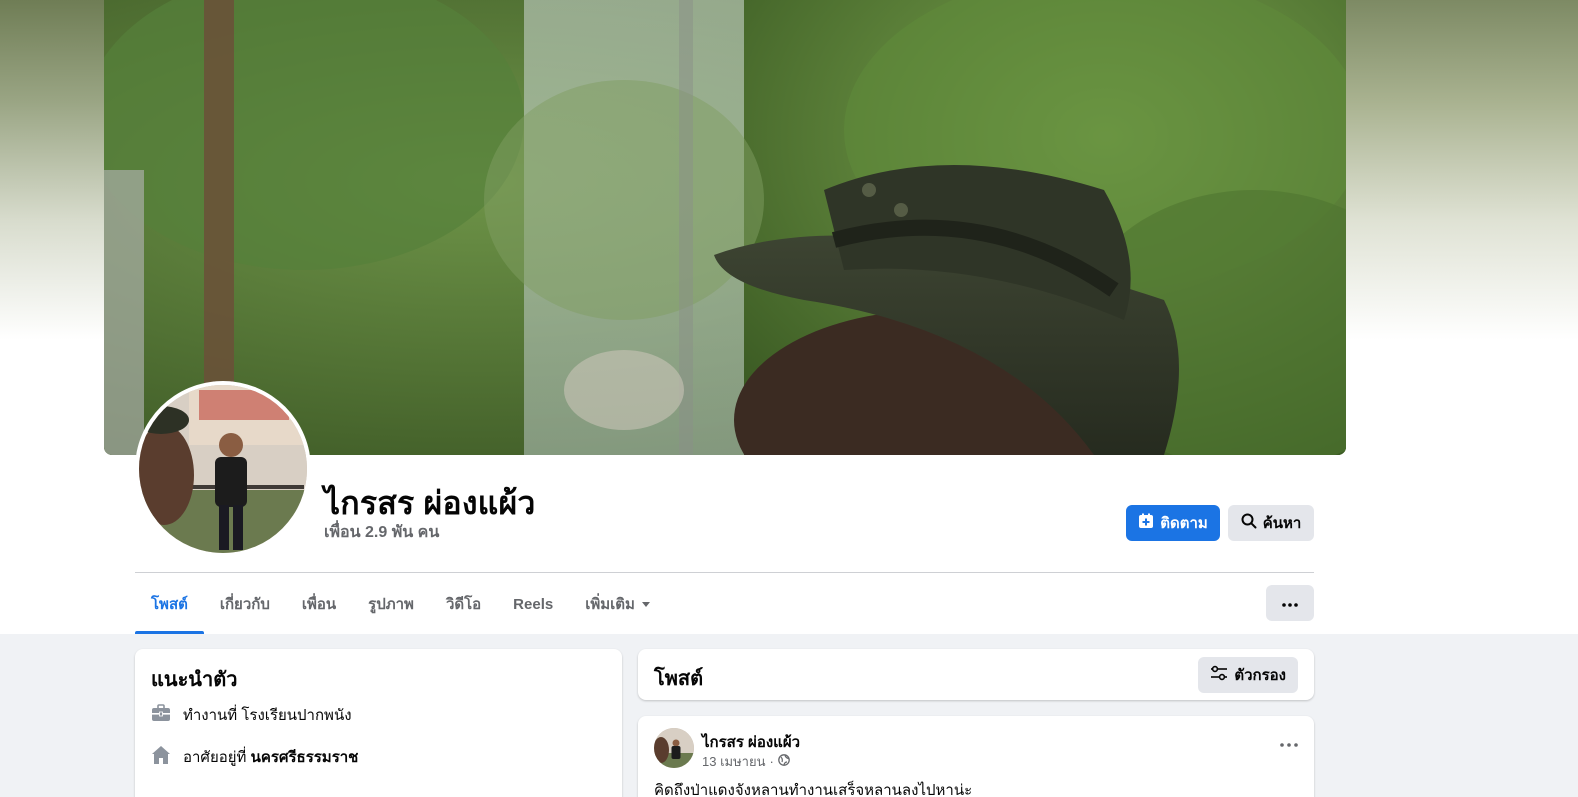 This screenshot has width=1578, height=797. Describe the element at coordinates (1462, 170) in the screenshot. I see `backdrop-right` at that location.